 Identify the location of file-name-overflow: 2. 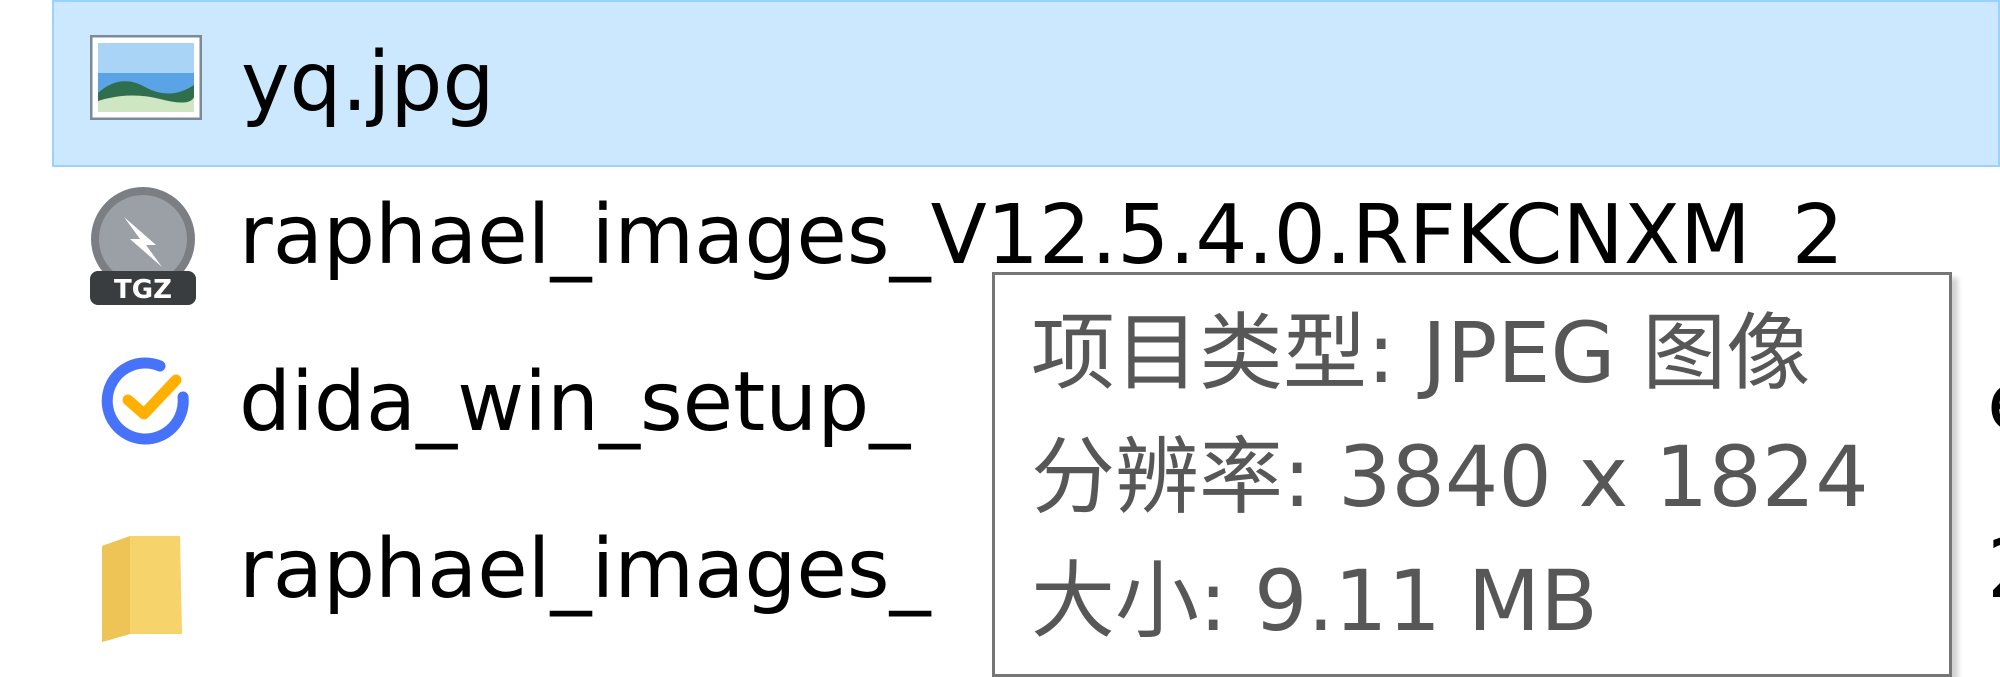
(1993, 570).